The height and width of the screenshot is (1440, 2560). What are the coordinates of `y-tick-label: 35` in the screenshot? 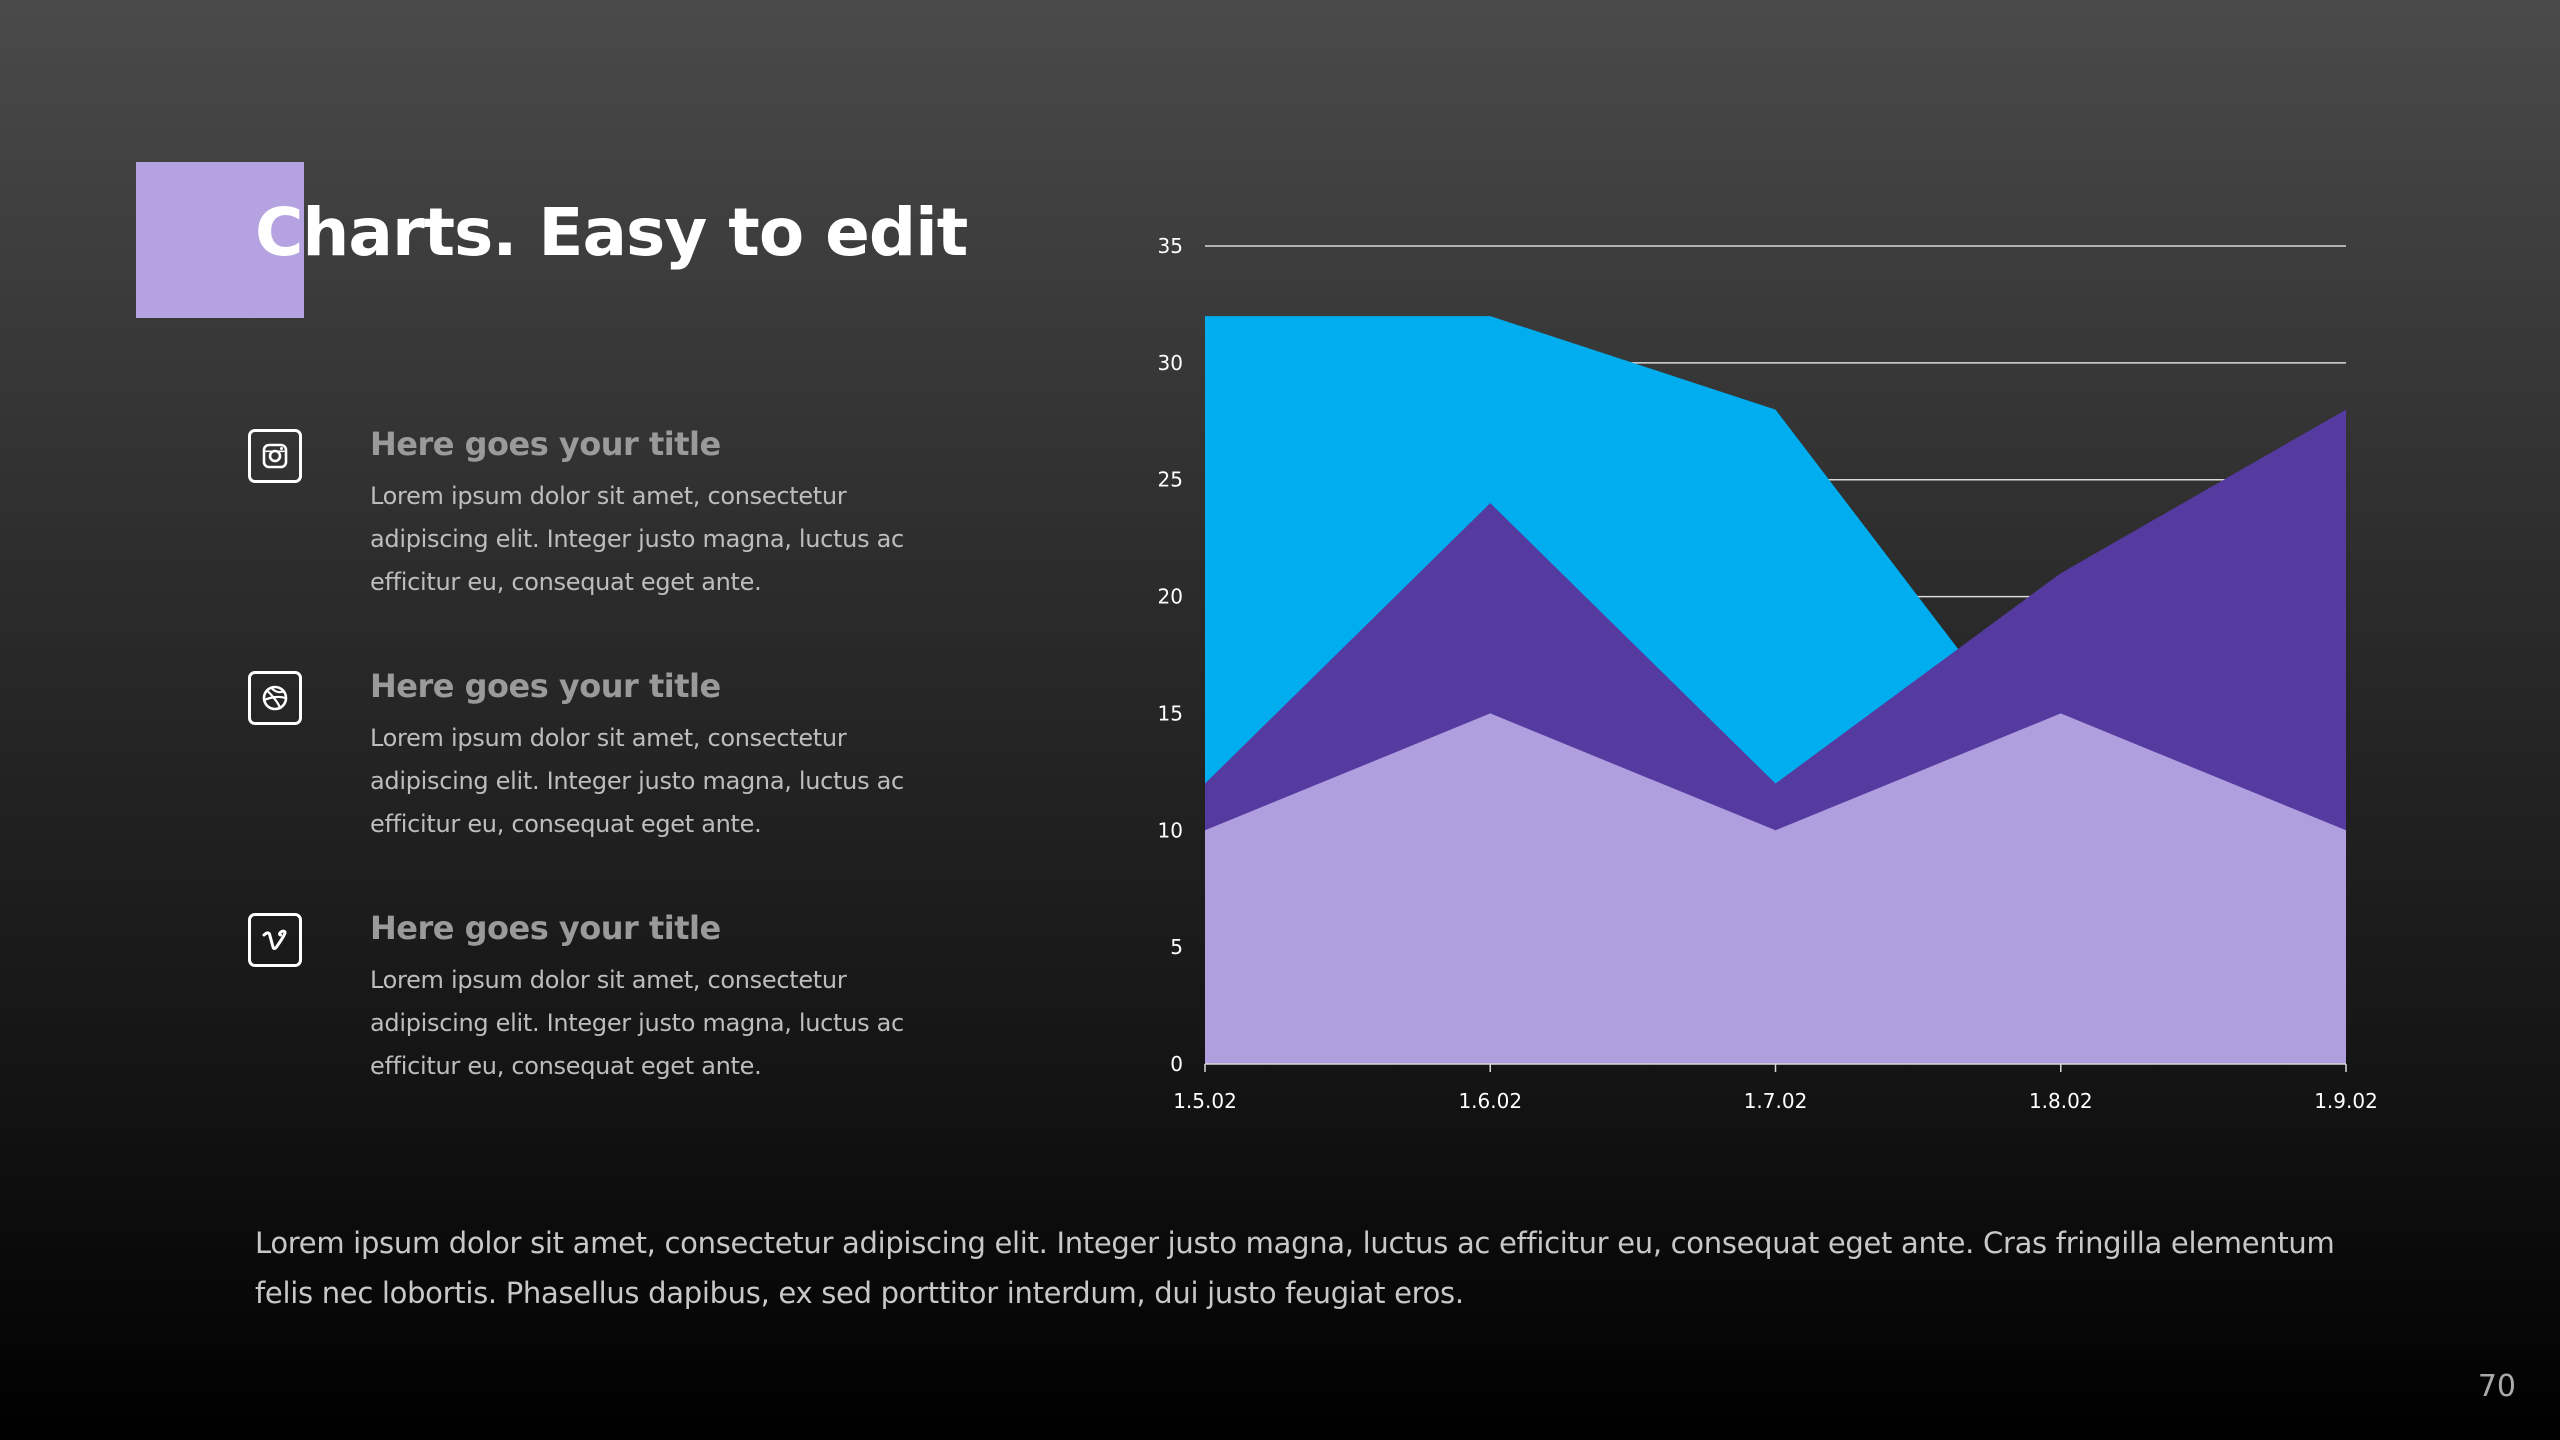 It's located at (1170, 246).